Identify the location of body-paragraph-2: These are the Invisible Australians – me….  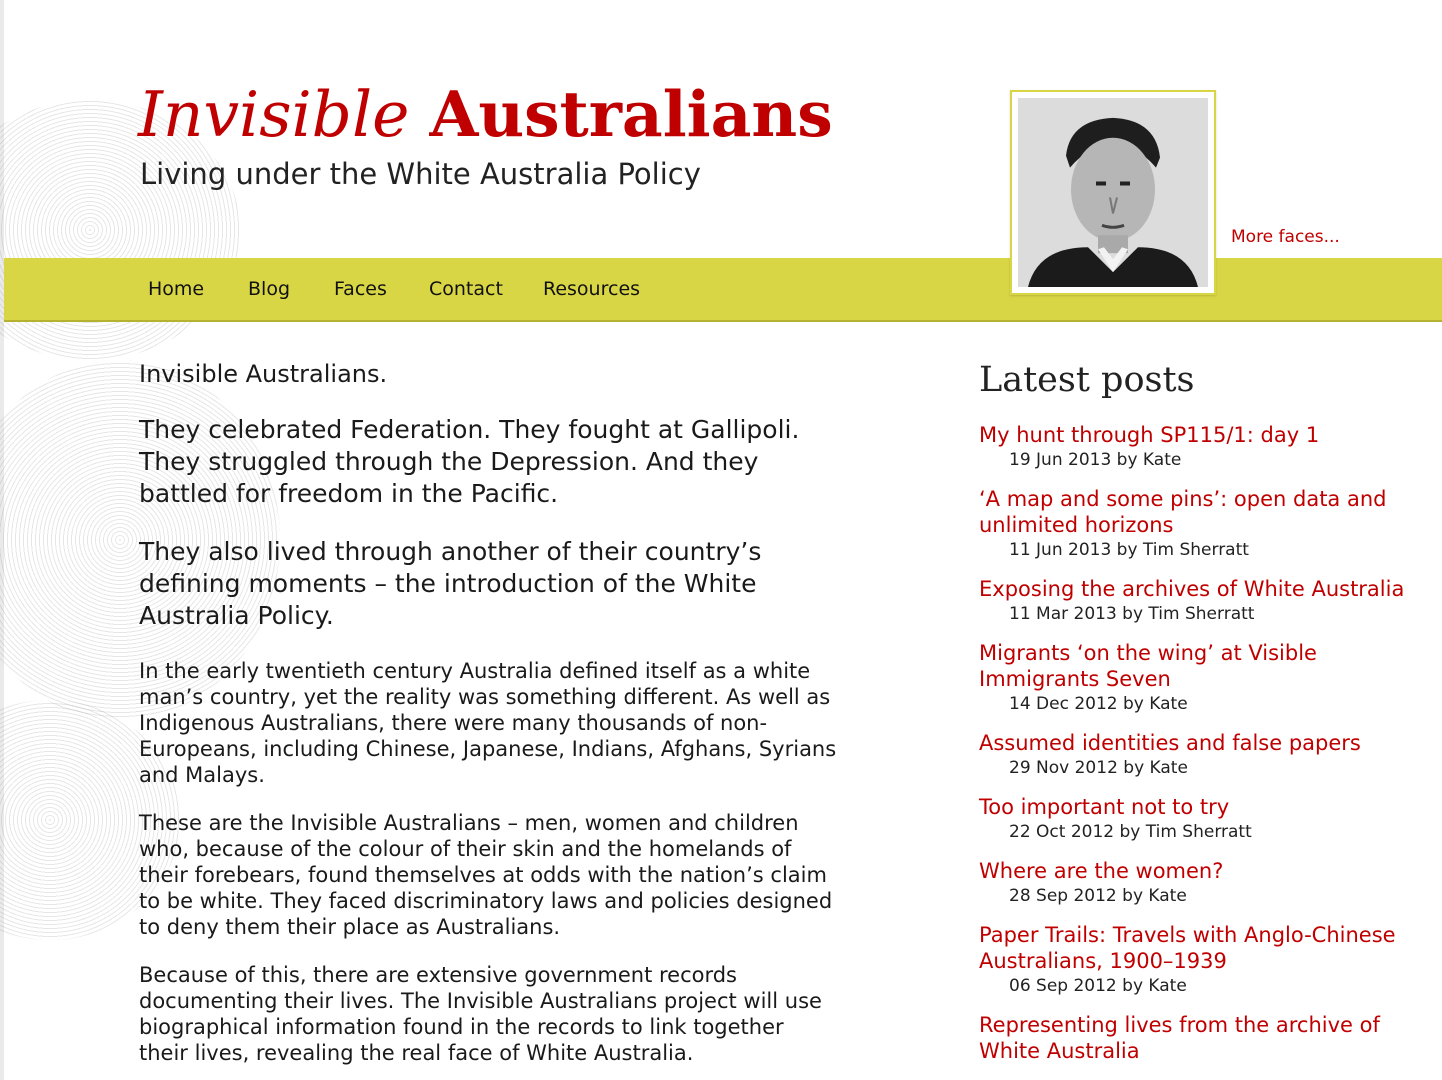
(486, 875).